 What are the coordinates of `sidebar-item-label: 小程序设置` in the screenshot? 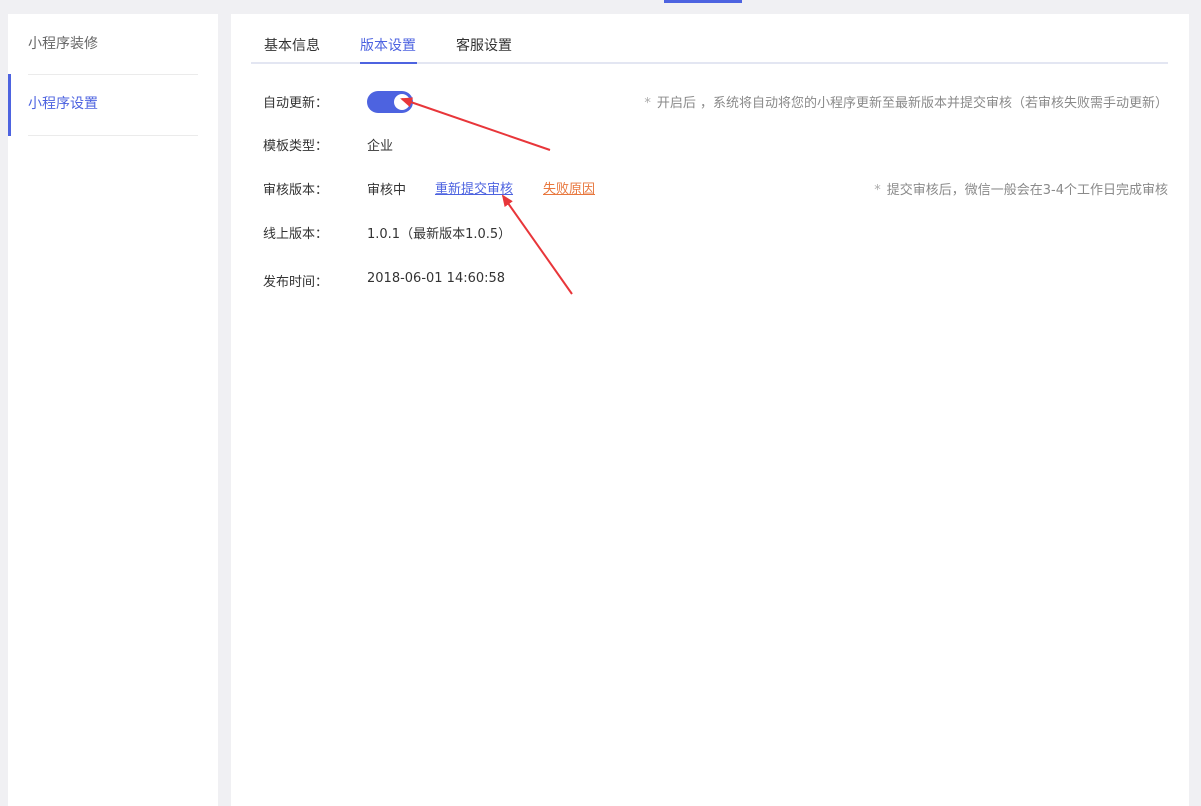 It's located at (63, 104).